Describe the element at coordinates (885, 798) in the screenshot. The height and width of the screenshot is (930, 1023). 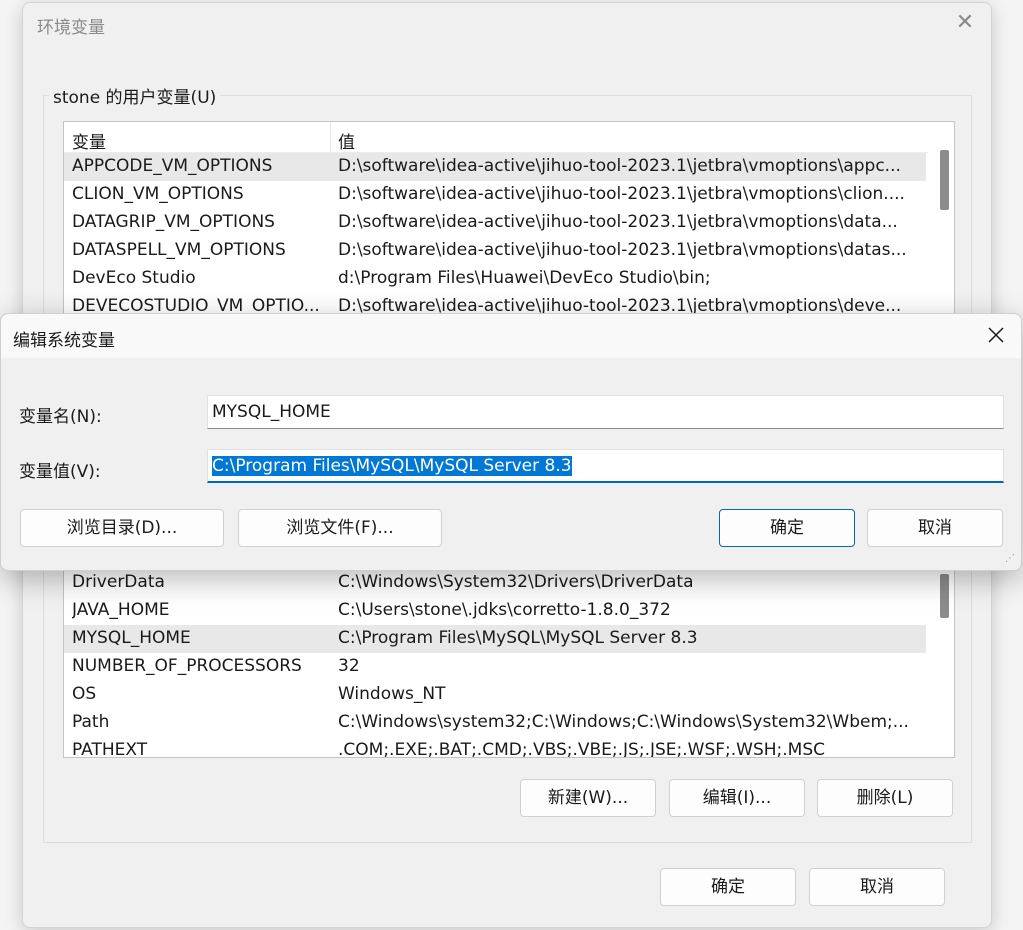
I see `delete-button: 删除(L)` at that location.